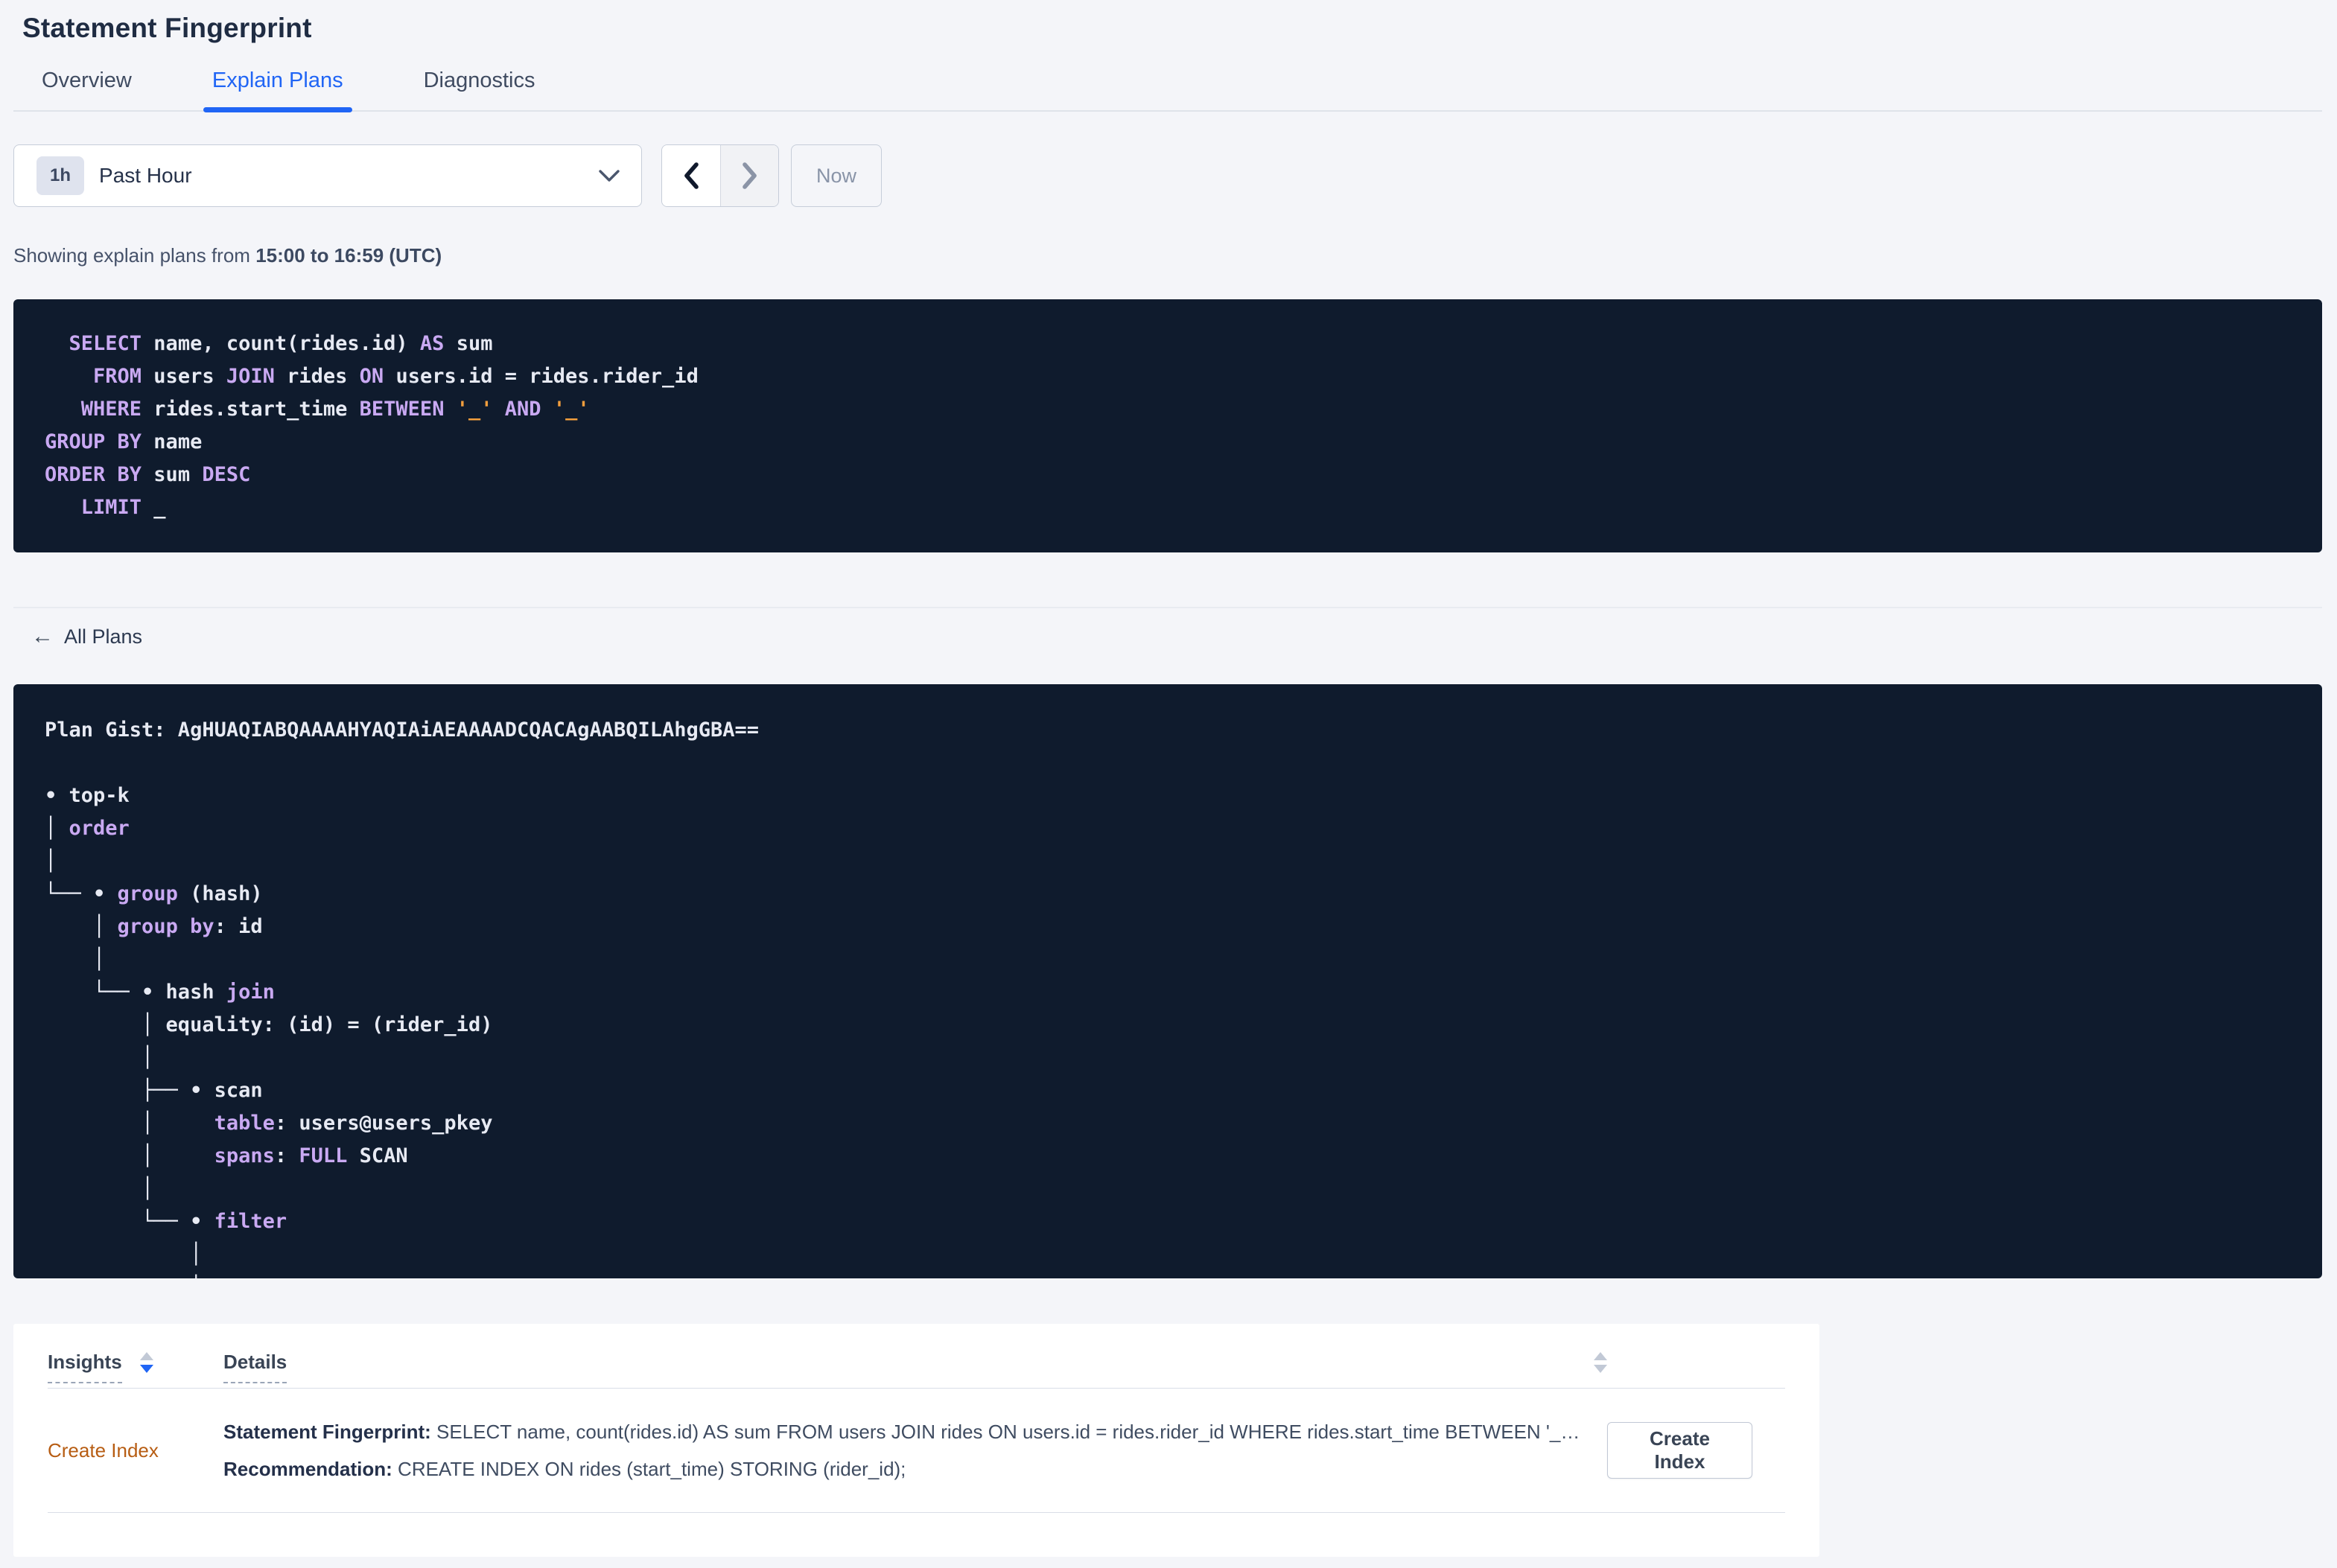 The height and width of the screenshot is (1568, 2337). I want to click on time-range-badge: 1h, so click(60, 175).